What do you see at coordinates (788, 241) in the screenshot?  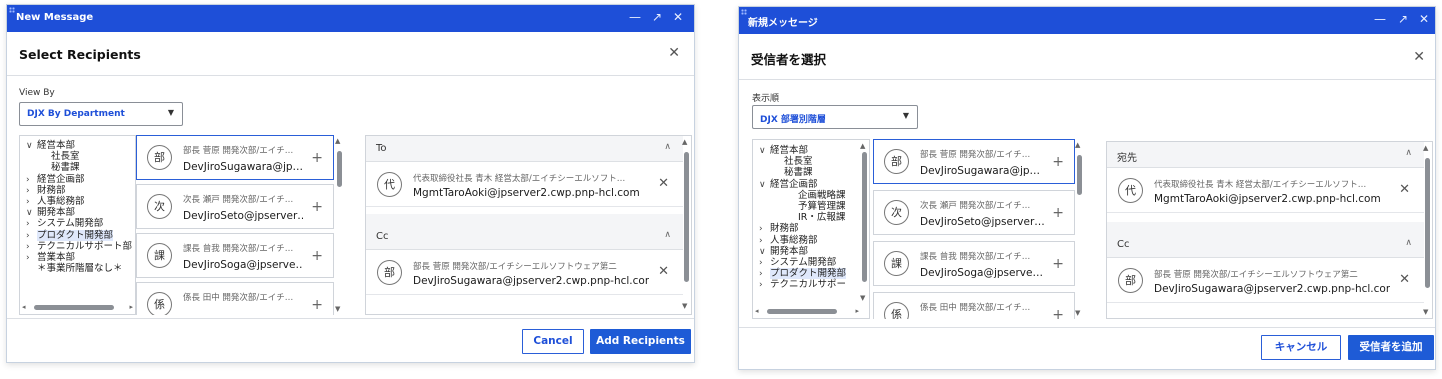 I see `tree-item: › 人事総務部` at bounding box center [788, 241].